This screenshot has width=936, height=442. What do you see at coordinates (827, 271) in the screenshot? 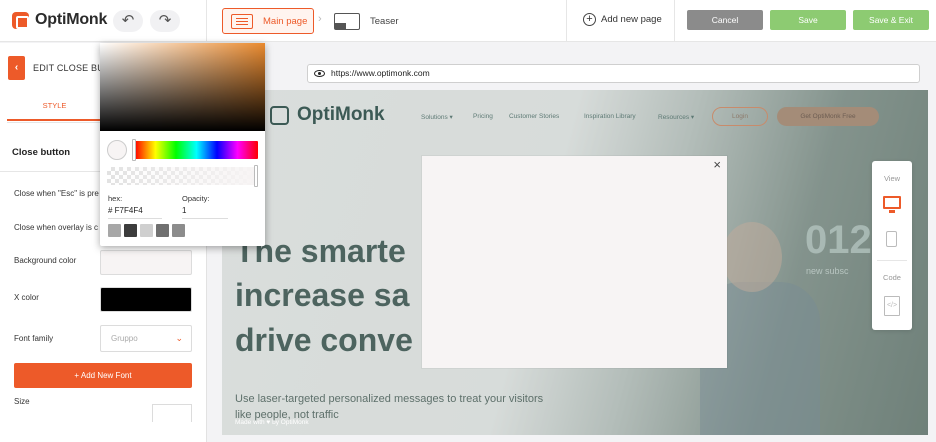
I see `stat-label: new subsc` at bounding box center [827, 271].